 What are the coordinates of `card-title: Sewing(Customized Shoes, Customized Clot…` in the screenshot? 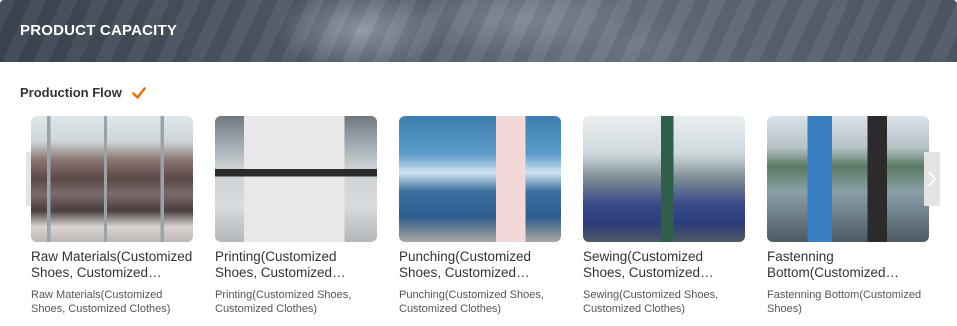 It's located at (664, 265).